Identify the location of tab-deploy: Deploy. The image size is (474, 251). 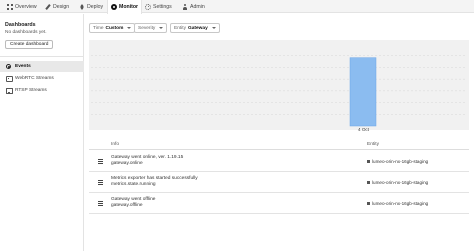
(91, 6).